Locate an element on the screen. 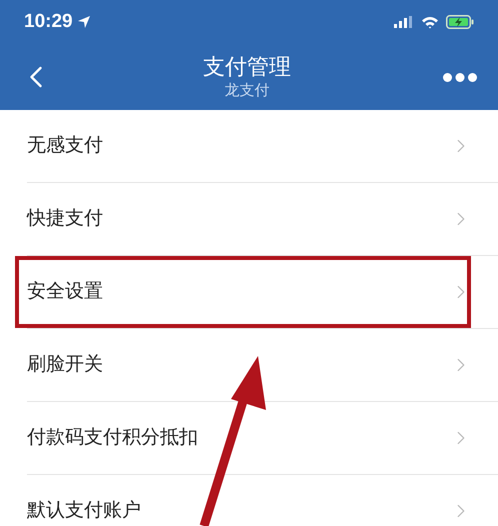 This screenshot has width=498, height=526. menu-item: 快捷支付 is located at coordinates (249, 219).